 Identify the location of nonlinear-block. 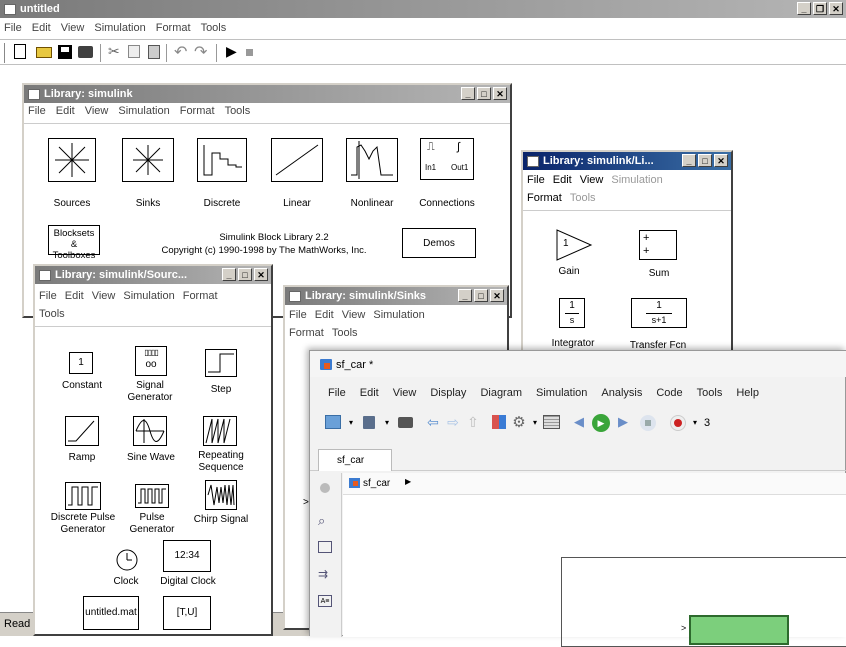
(372, 160).